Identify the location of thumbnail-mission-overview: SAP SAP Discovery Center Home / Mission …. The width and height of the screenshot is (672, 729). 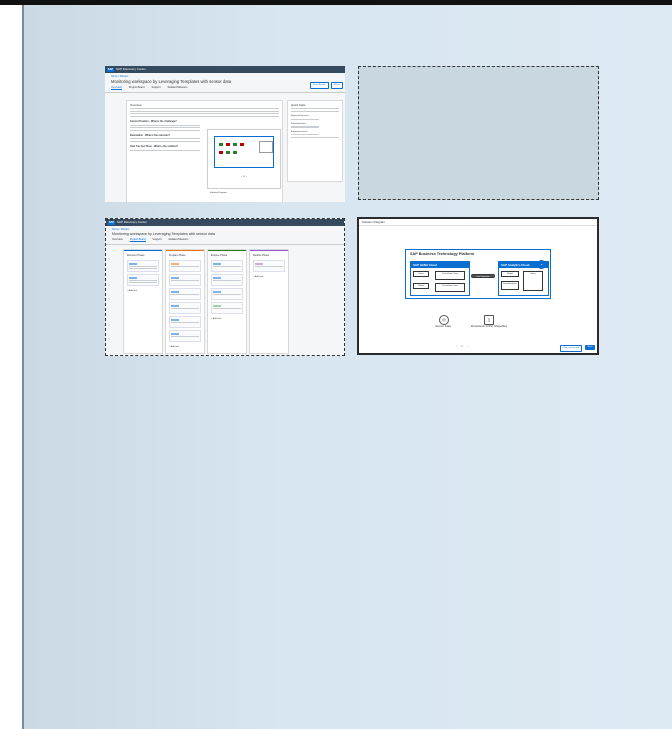
(225, 134).